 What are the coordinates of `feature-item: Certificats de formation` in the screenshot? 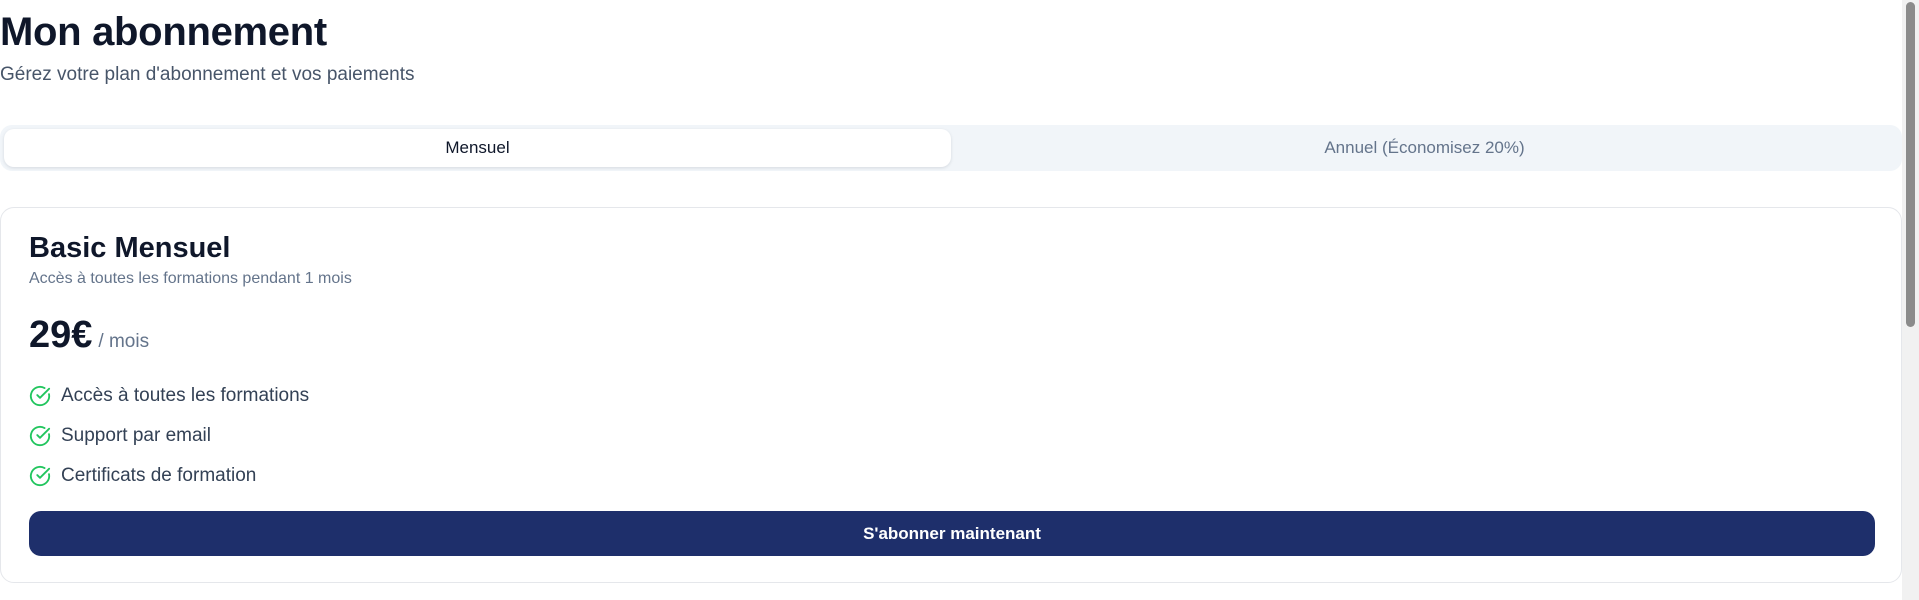 It's located at (169, 476).